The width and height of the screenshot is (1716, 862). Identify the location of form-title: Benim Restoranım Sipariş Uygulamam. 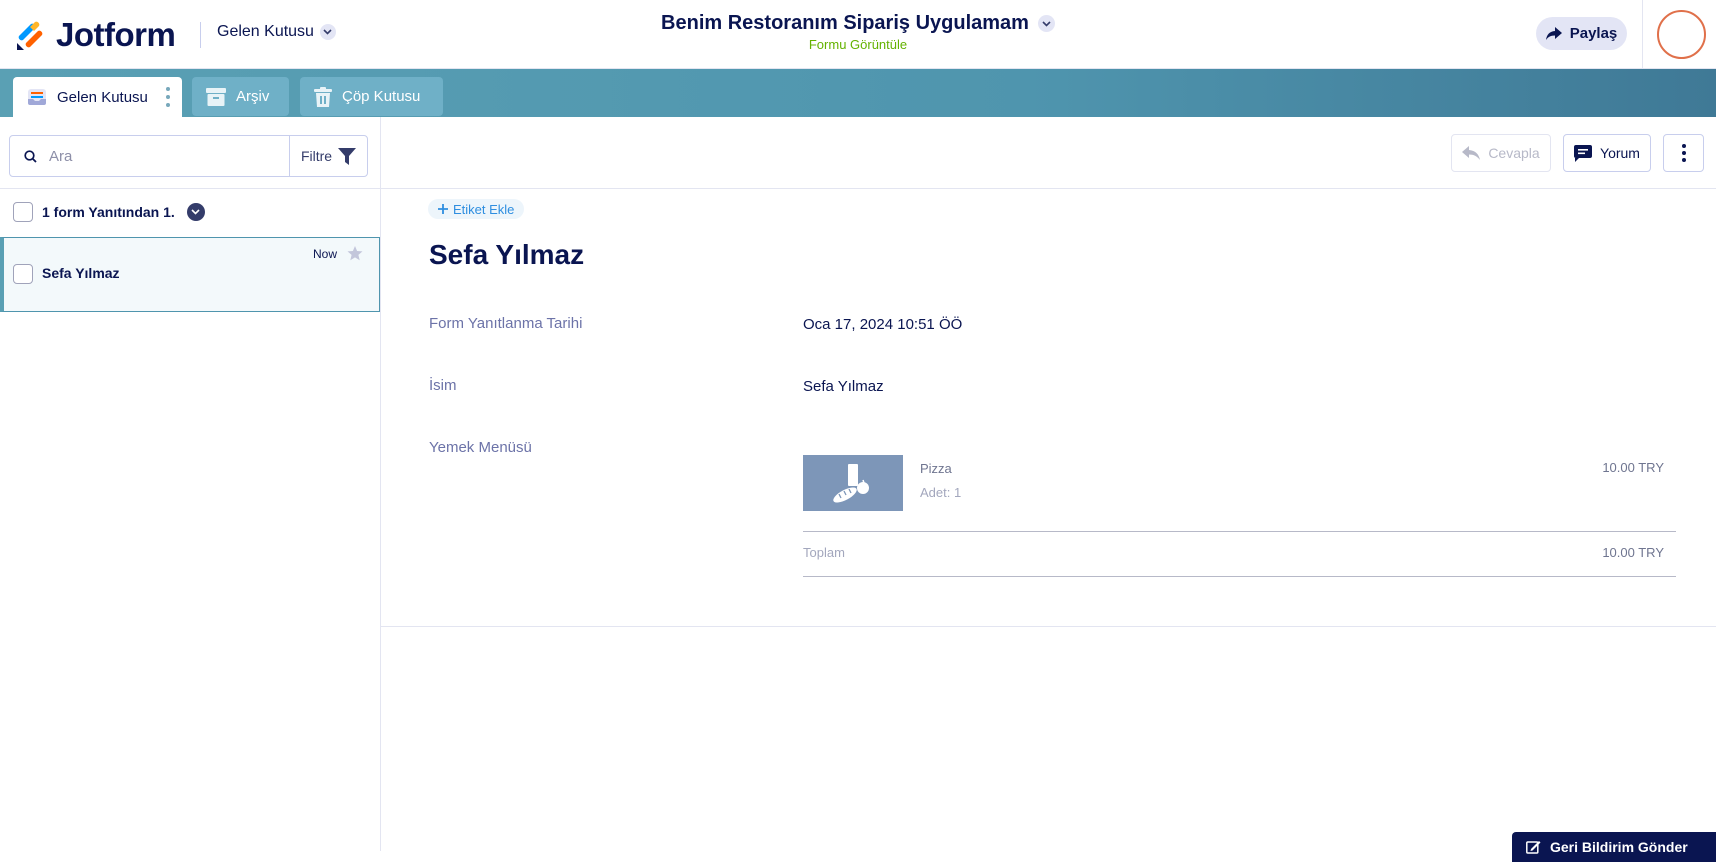
(858, 23).